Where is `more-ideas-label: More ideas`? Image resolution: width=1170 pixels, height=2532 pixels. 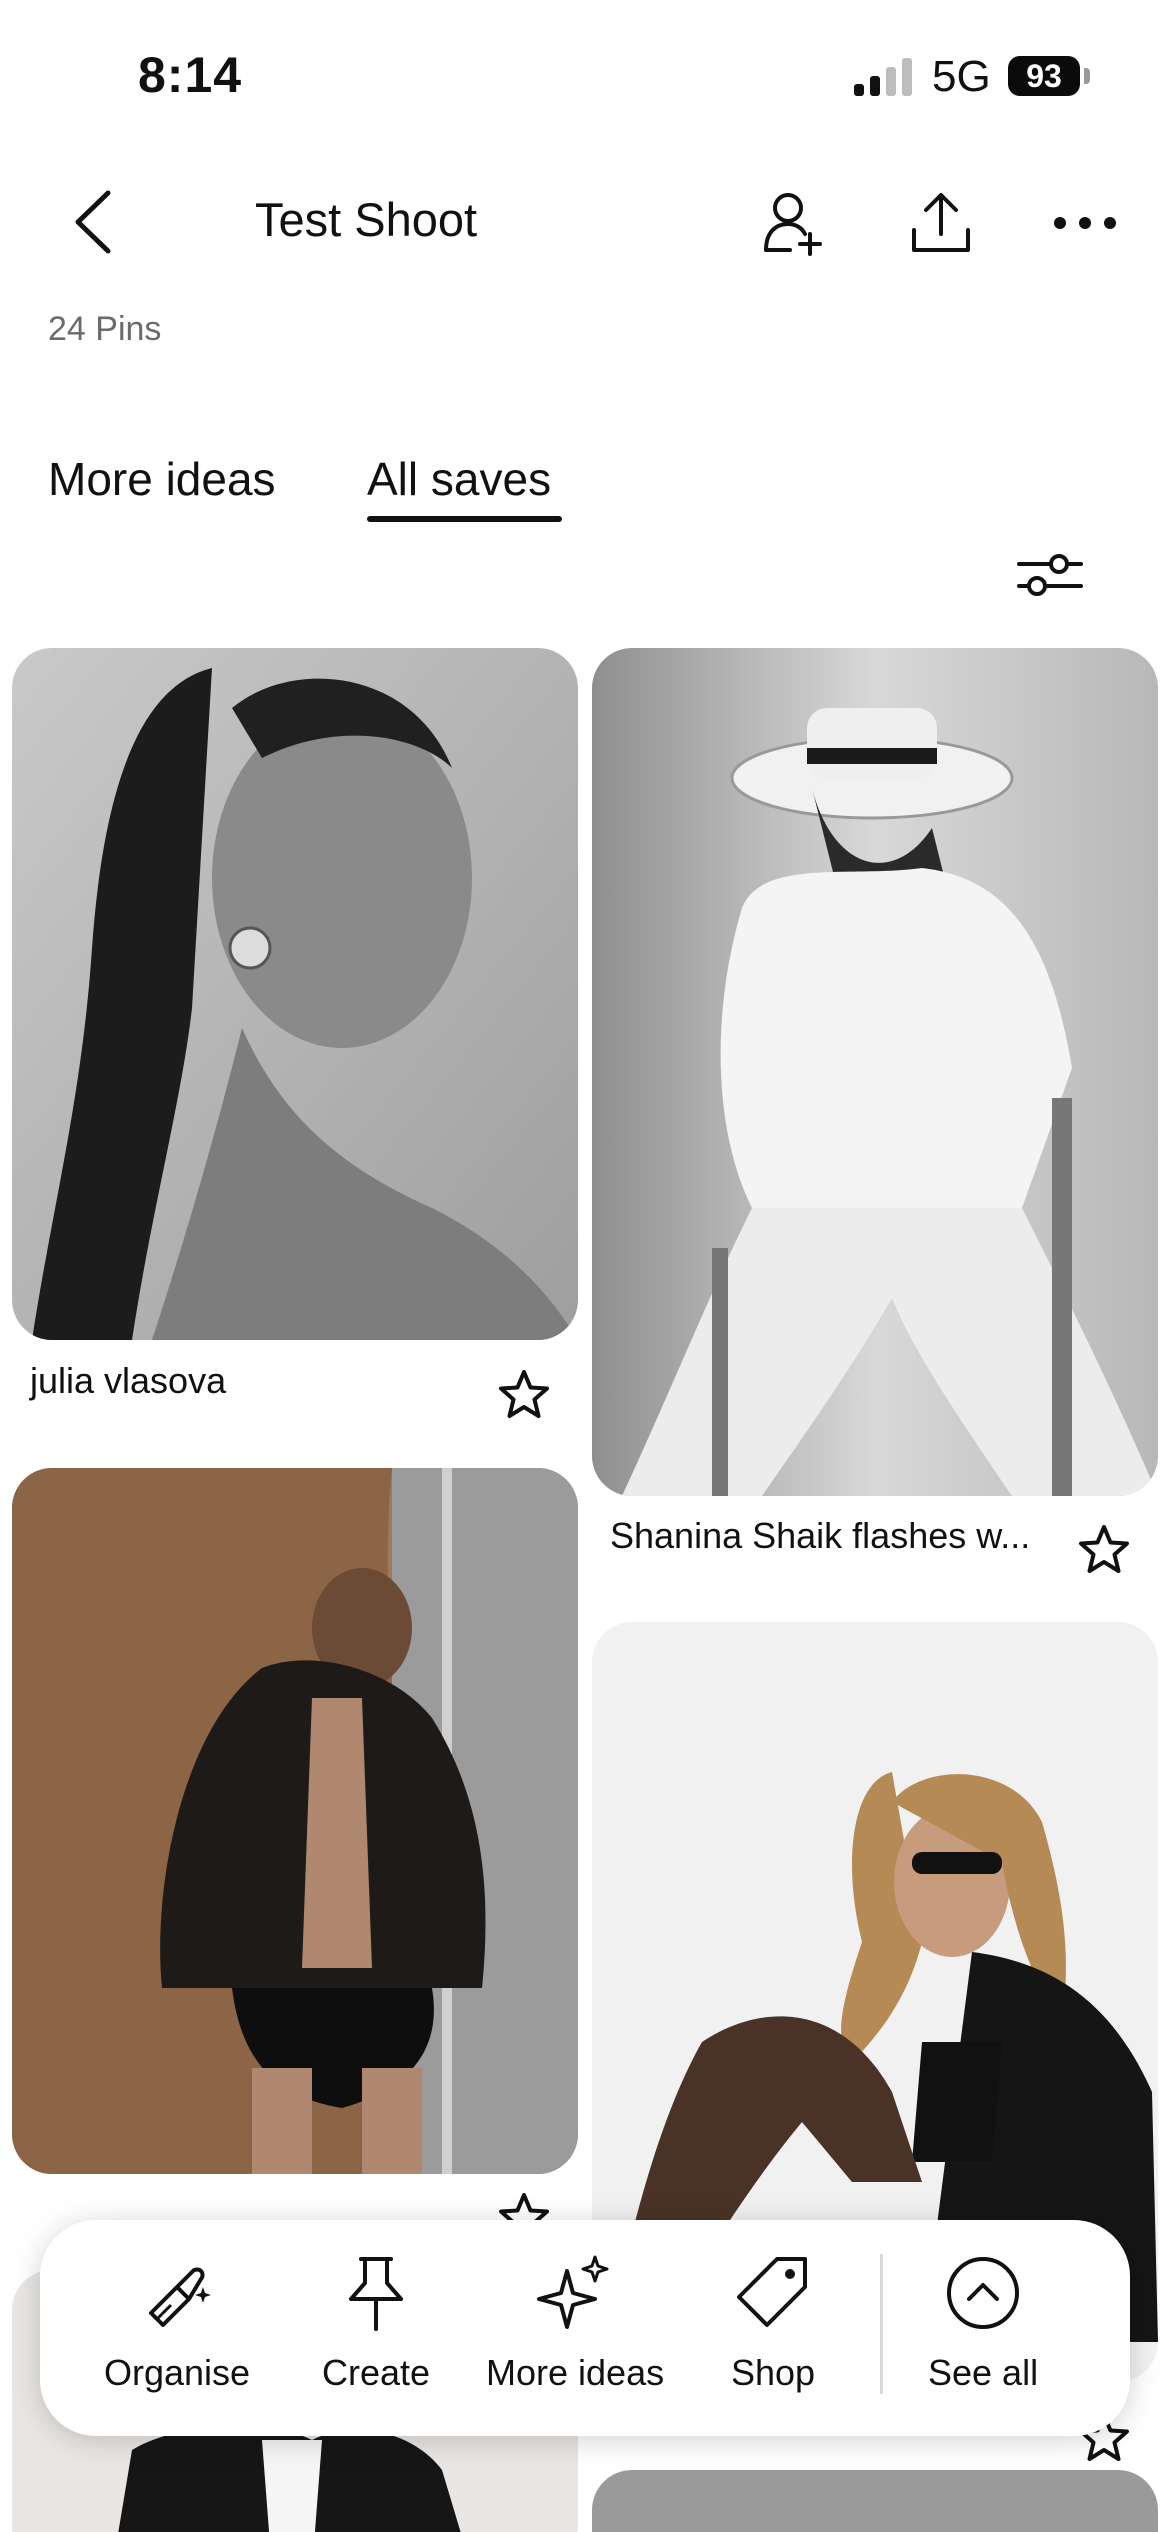 more-ideas-label: More ideas is located at coordinates (575, 2372).